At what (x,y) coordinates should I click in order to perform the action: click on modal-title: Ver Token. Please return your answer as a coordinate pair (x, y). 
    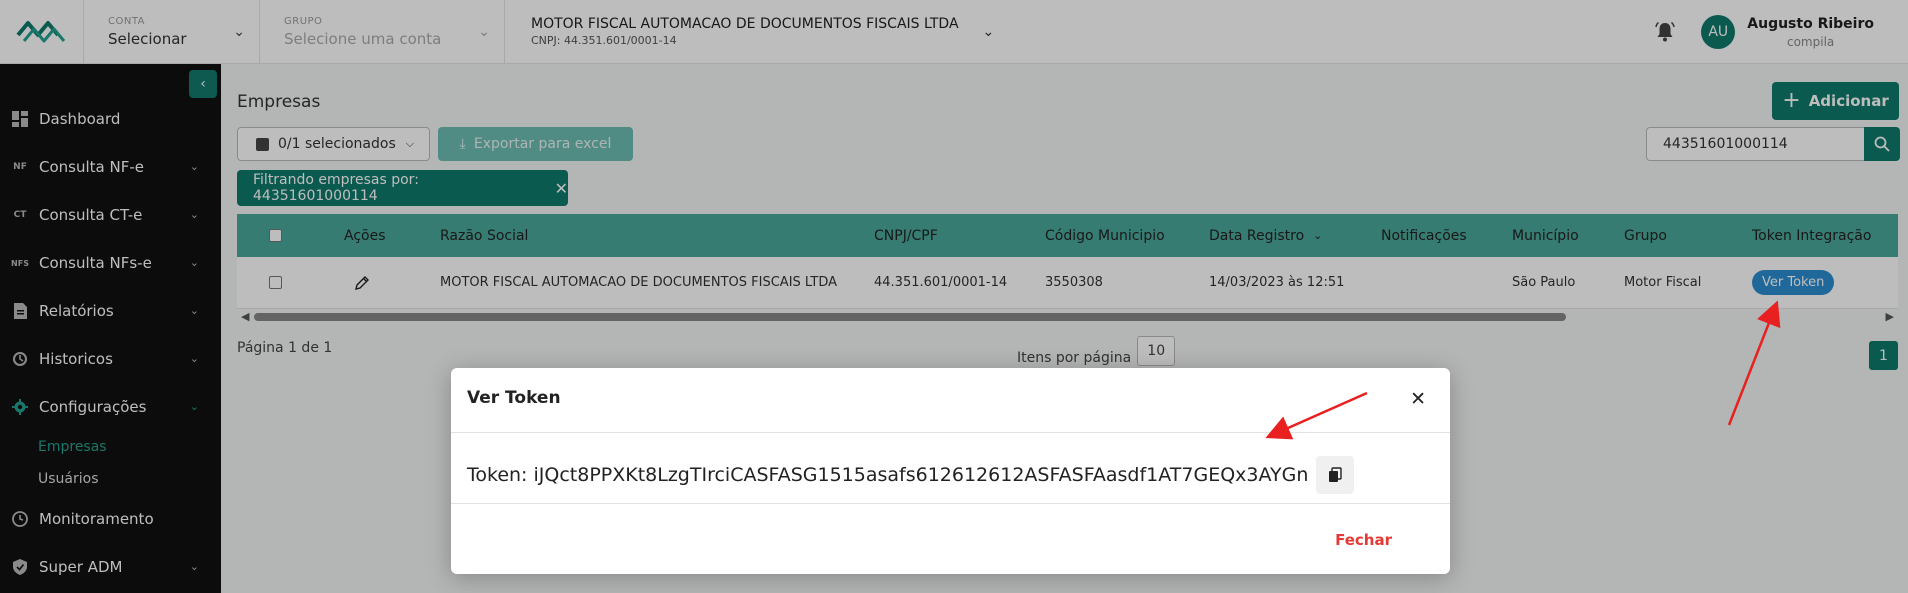
    Looking at the image, I should click on (514, 398).